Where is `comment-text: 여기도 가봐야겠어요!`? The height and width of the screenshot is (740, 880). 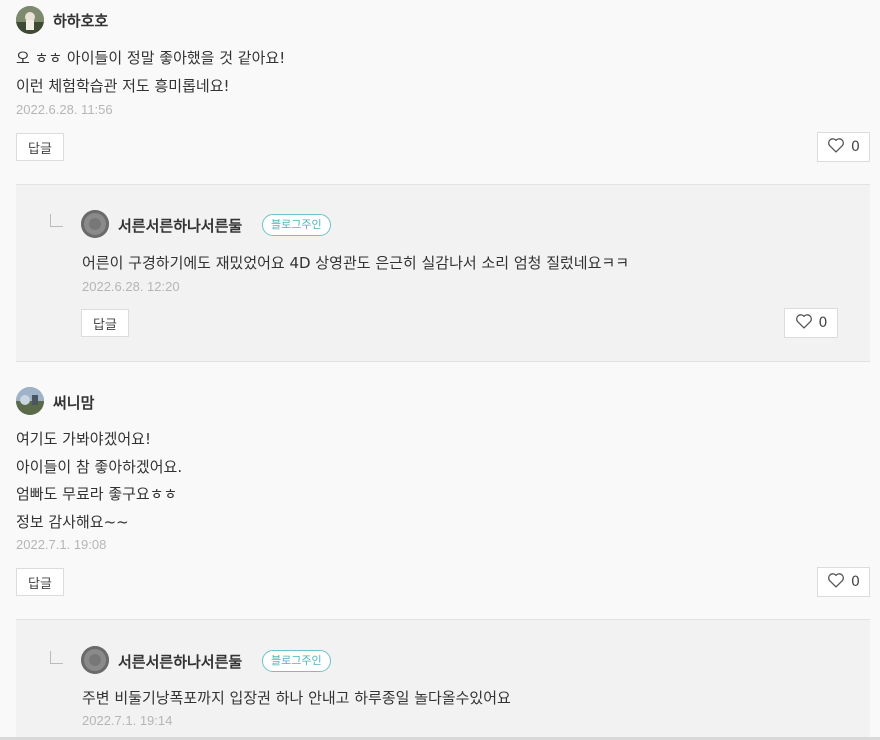 comment-text: 여기도 가봐야겠어요! is located at coordinates (83, 439).